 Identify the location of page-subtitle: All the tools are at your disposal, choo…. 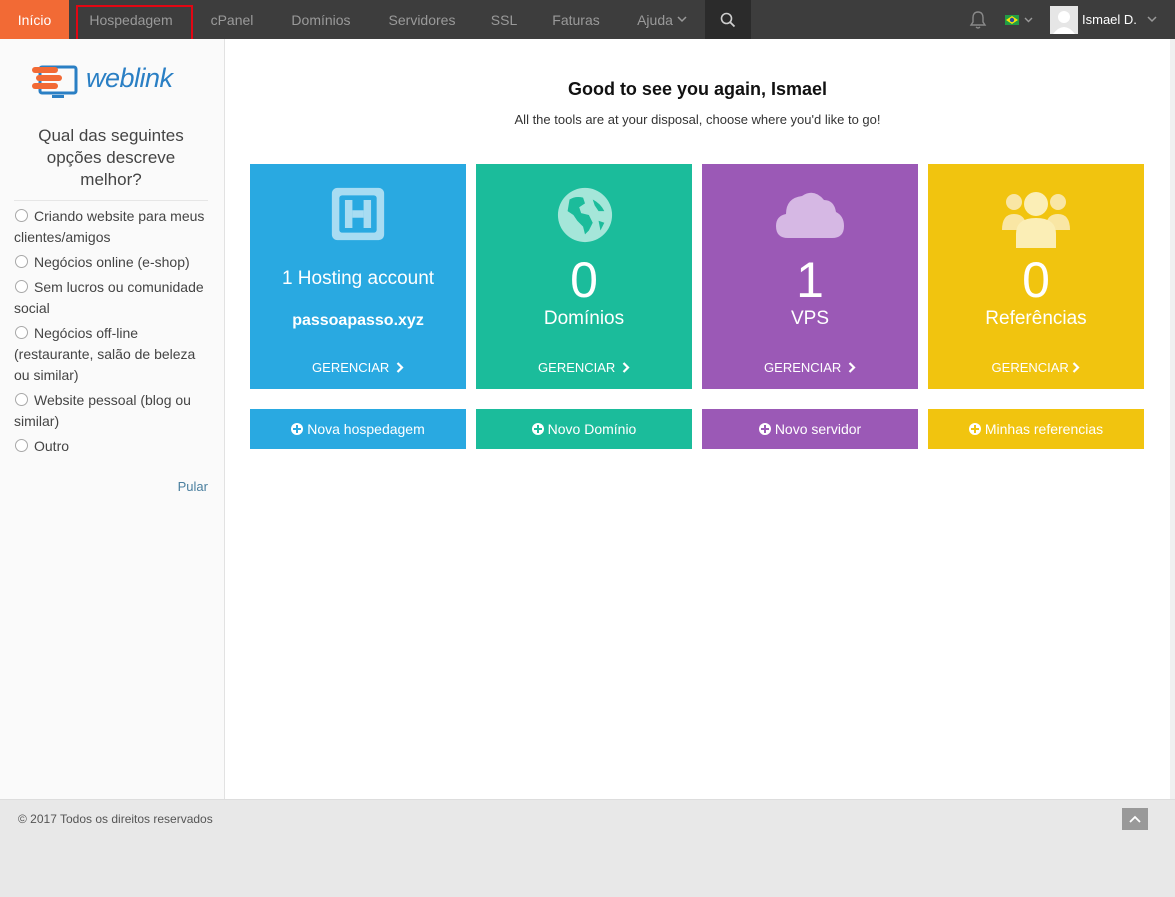
(697, 119).